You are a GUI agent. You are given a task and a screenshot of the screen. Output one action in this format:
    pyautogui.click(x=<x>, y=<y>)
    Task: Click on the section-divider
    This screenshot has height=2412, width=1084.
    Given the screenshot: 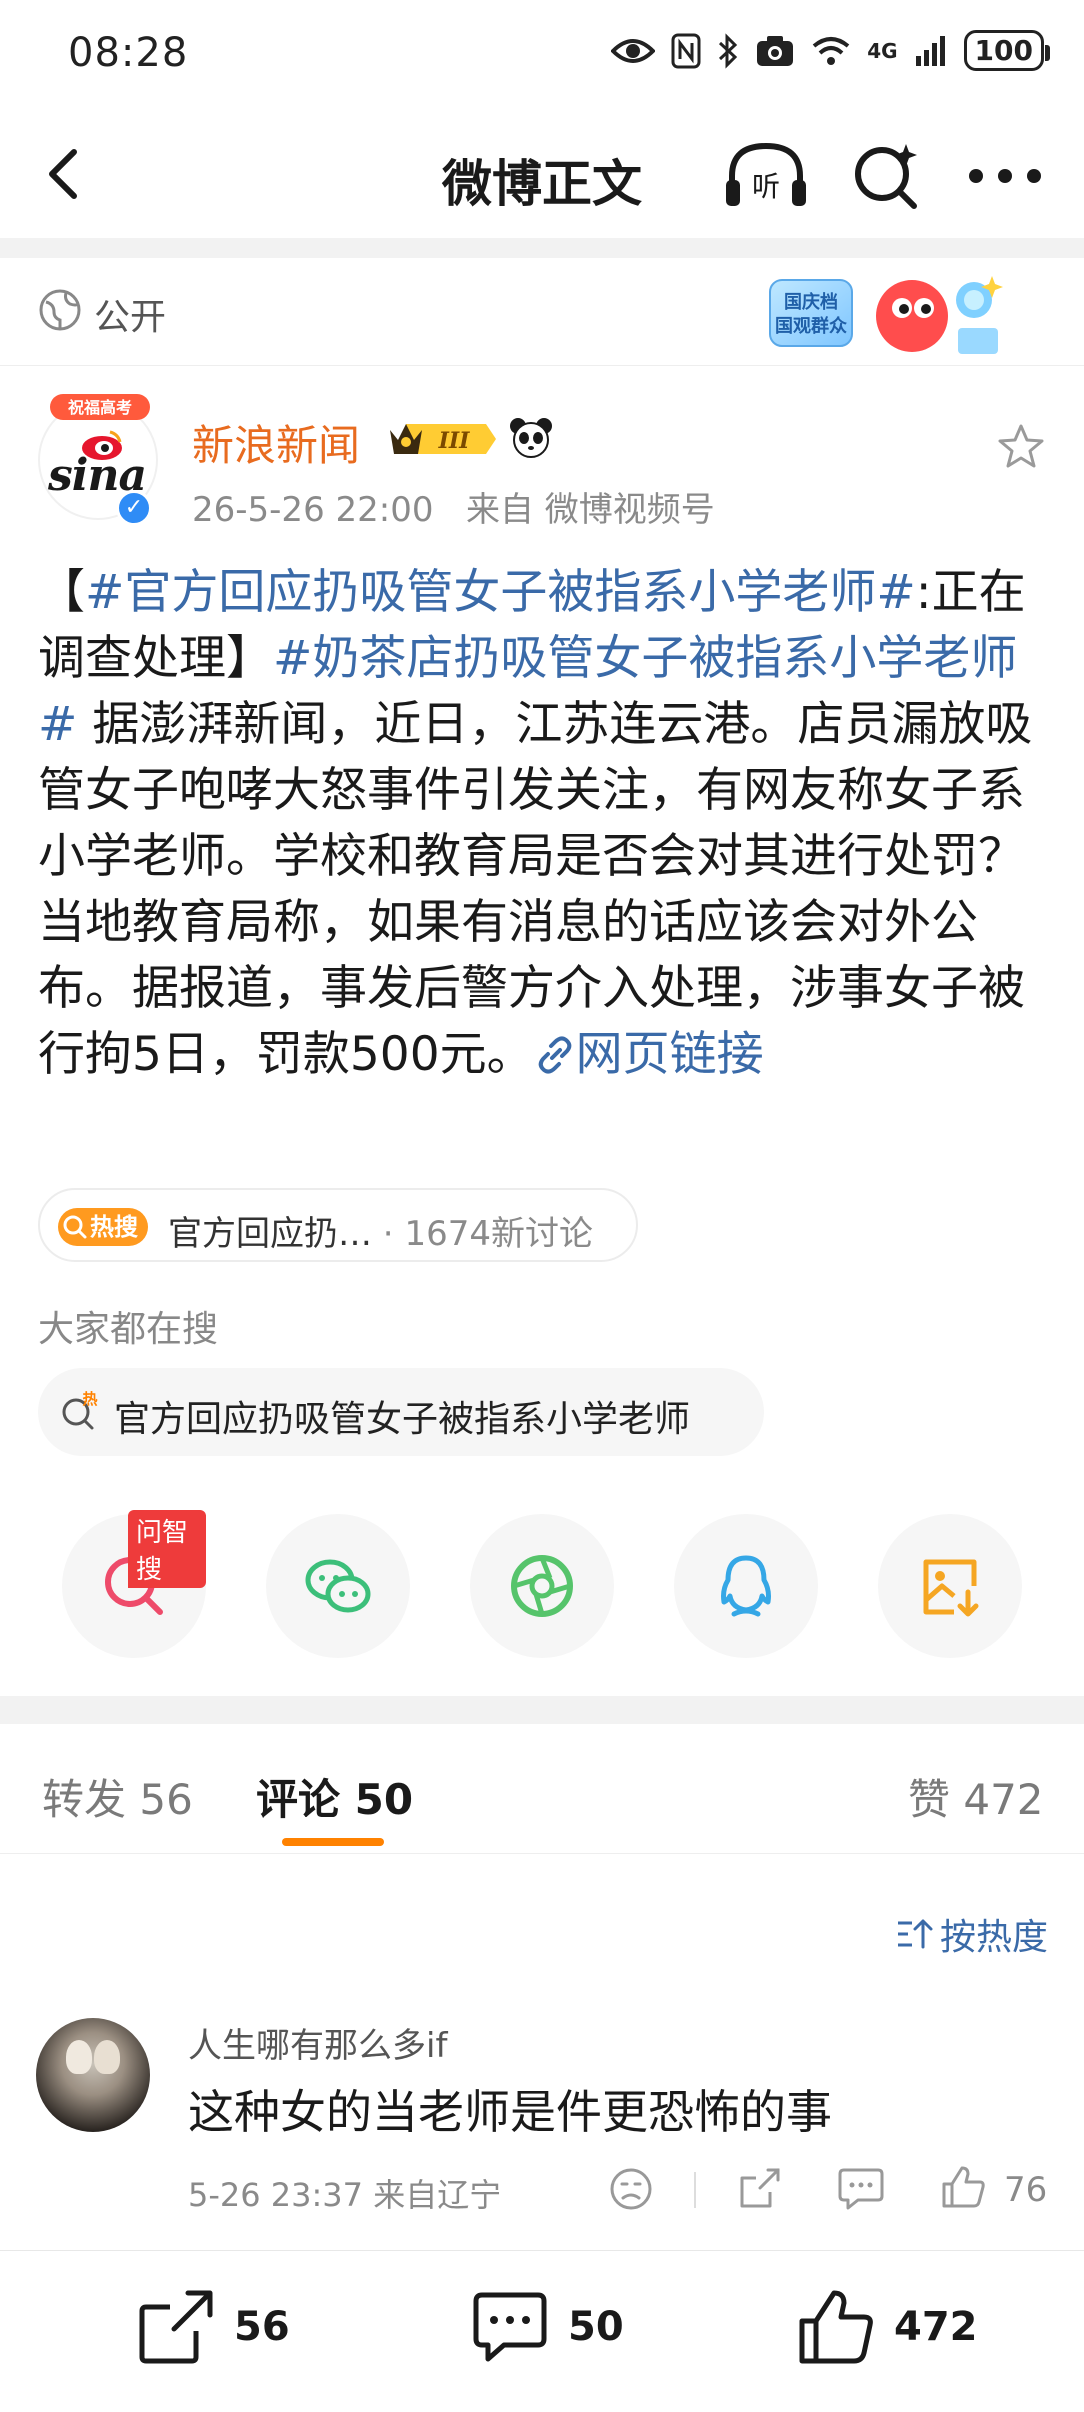 What is the action you would take?
    pyautogui.click(x=542, y=248)
    